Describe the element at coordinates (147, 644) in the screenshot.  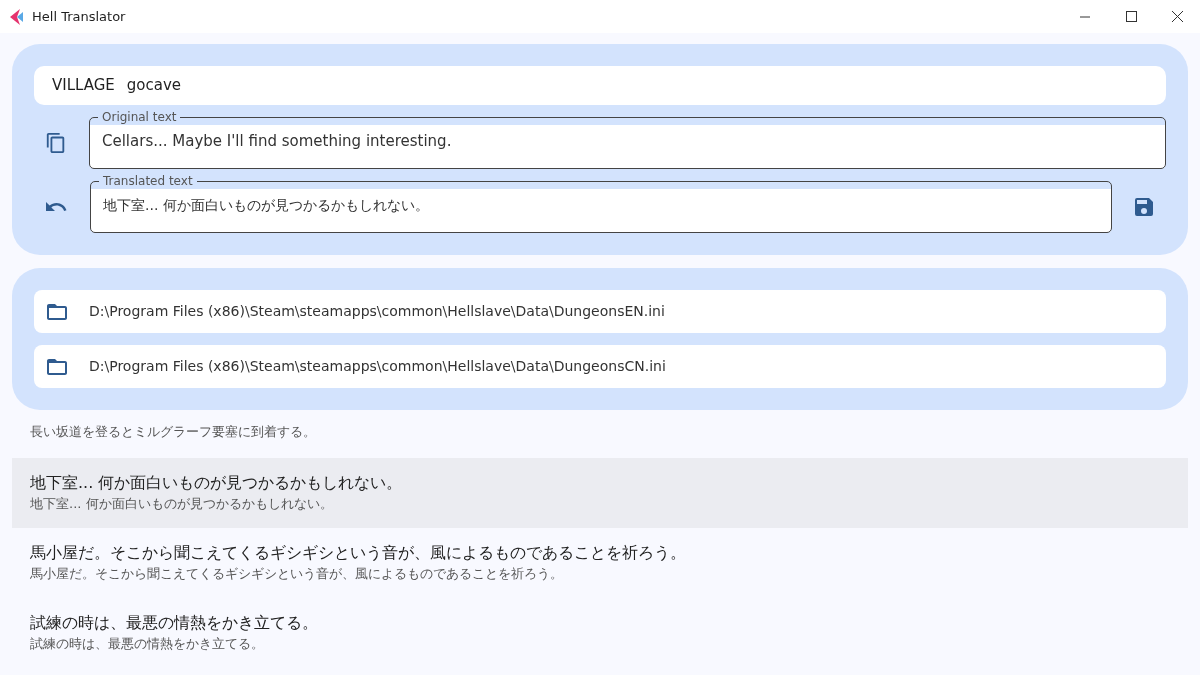
I see `original-line: 試練の時は、最悪の情熱をかき立てる。` at that location.